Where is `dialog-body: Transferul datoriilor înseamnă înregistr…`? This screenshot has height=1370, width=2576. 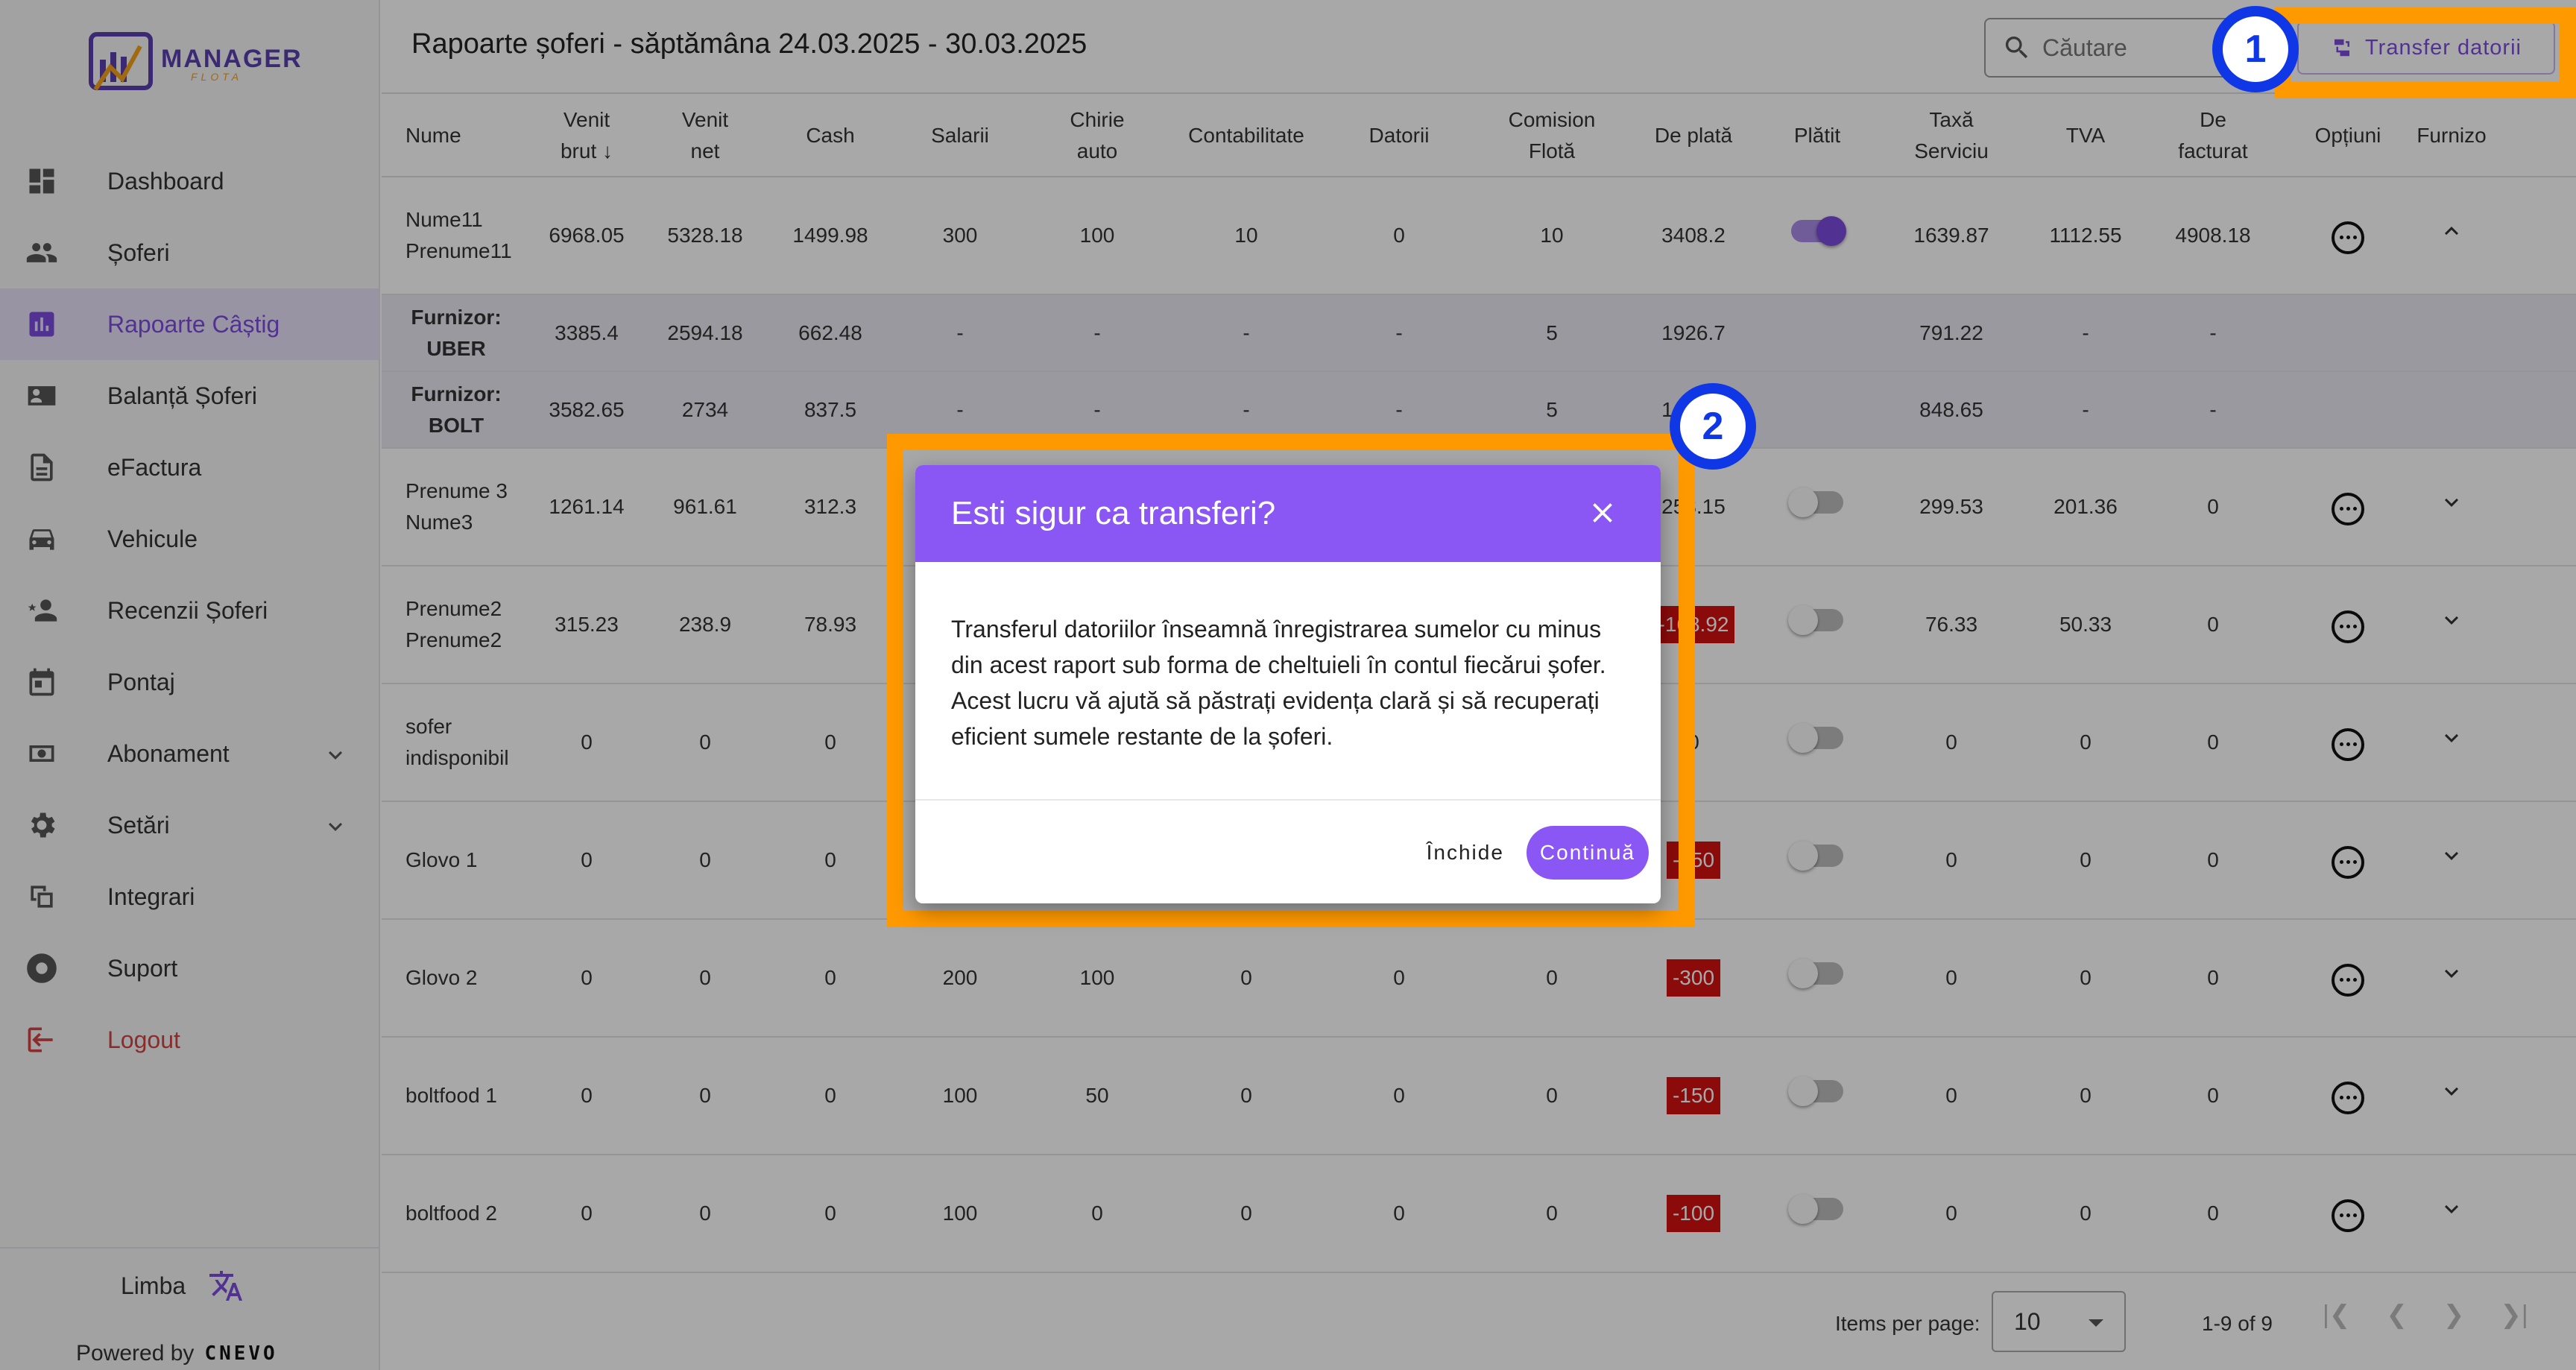 dialog-body: Transferul datoriilor înseamnă înregistr… is located at coordinates (1288, 681).